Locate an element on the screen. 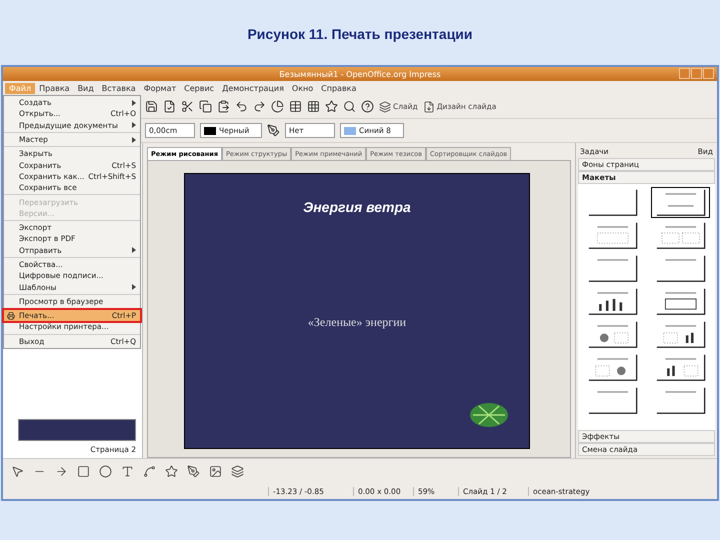 Image resolution: width=720 pixels, height=540 pixels. redo-icon is located at coordinates (259, 106).